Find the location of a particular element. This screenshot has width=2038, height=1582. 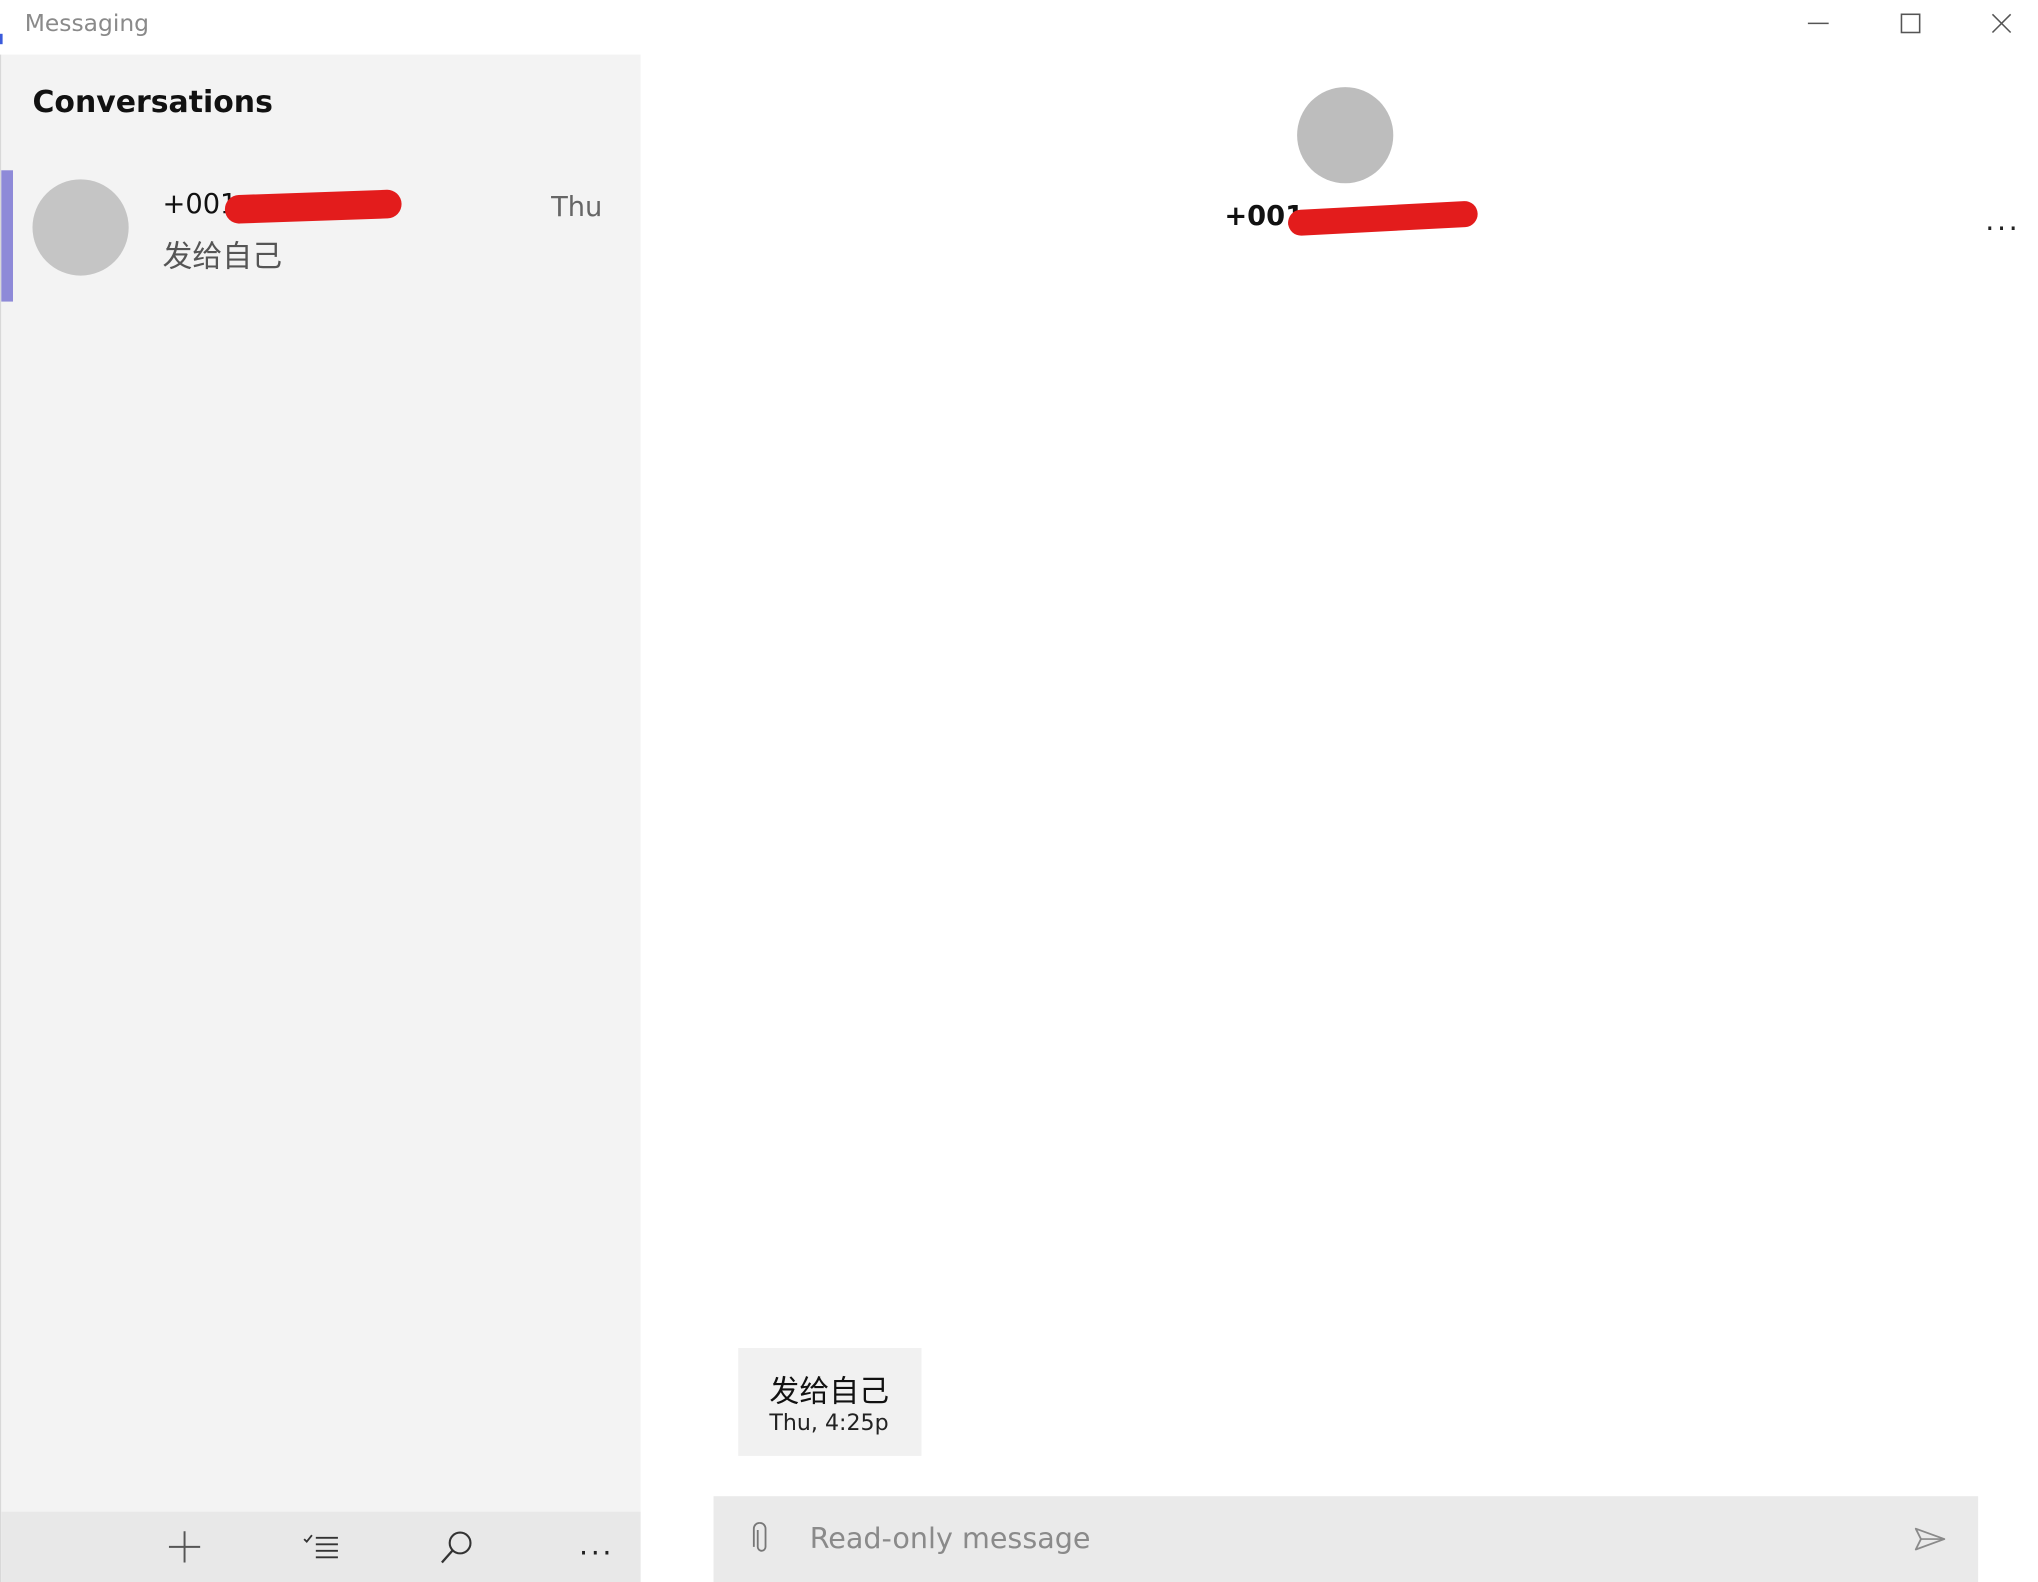

message-input is located at coordinates (1342, 1539).